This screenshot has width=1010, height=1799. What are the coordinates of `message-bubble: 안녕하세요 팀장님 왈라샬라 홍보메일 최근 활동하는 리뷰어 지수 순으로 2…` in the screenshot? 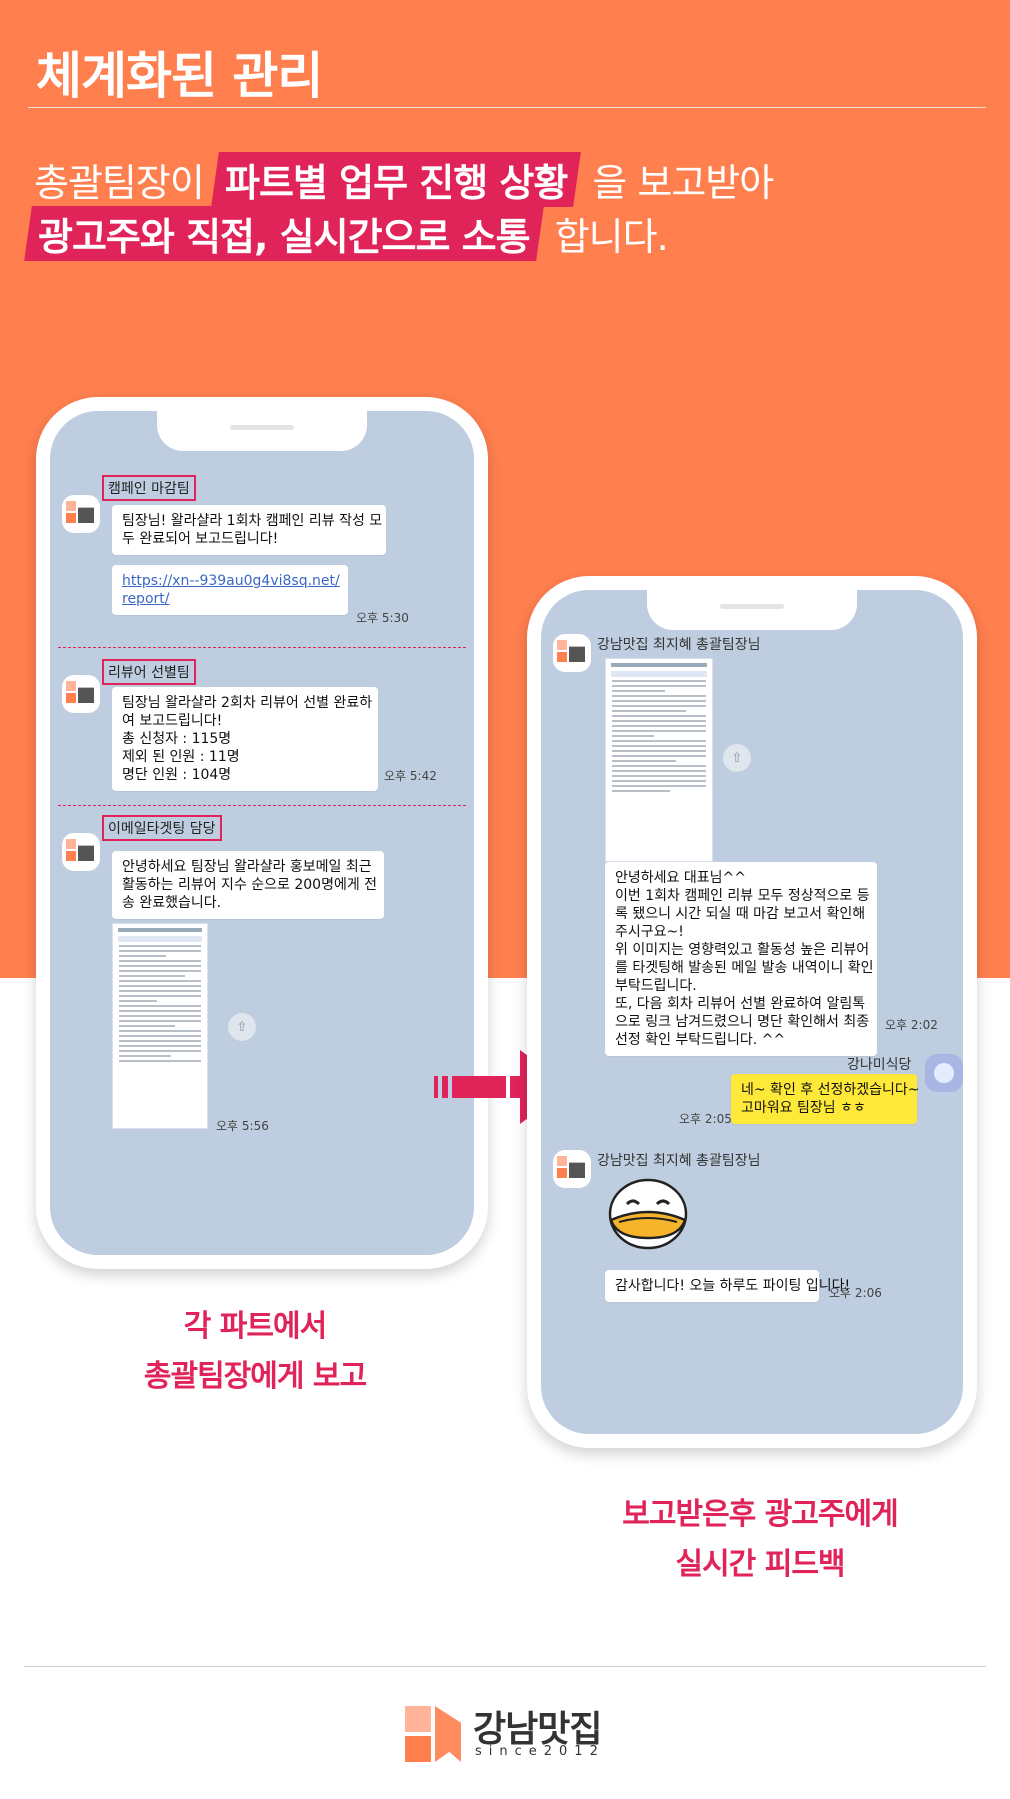 It's located at (248, 885).